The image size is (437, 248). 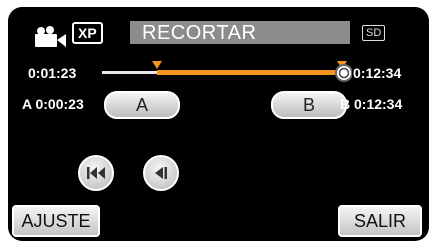 What do you see at coordinates (309, 105) in the screenshot?
I see `set-point-b-button: B` at bounding box center [309, 105].